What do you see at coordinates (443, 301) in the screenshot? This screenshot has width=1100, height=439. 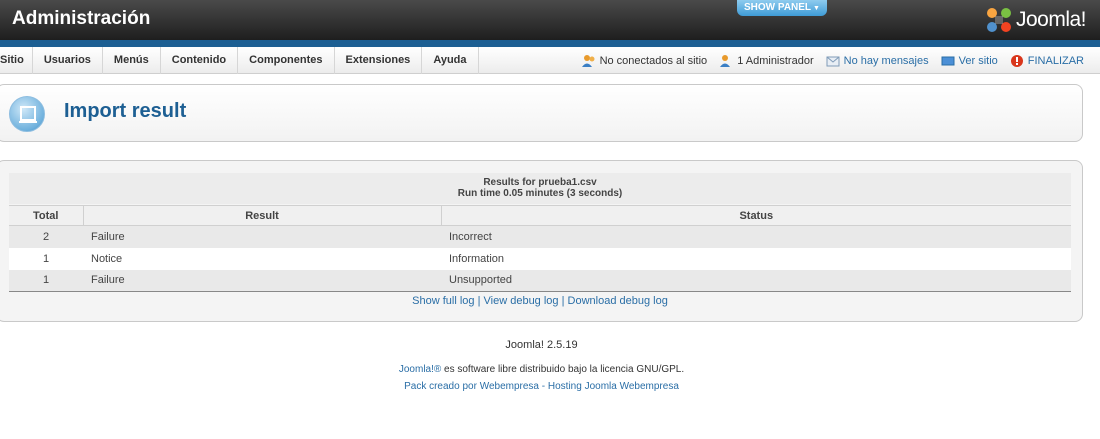 I see `show-full-log-link: Show full log` at bounding box center [443, 301].